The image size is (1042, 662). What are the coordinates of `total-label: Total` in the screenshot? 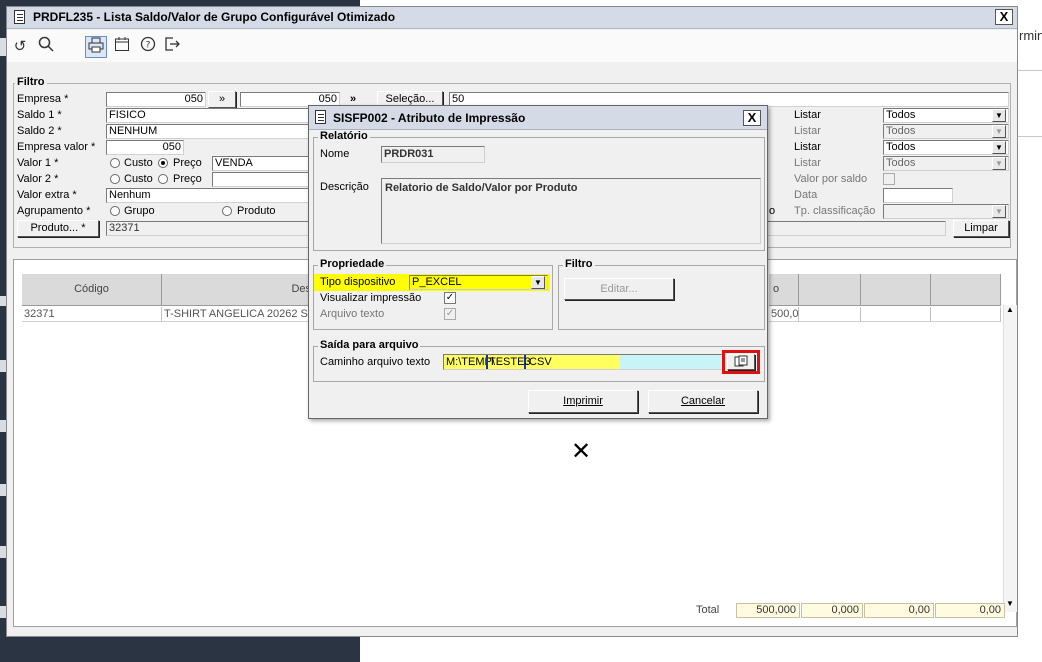 It's located at (708, 610).